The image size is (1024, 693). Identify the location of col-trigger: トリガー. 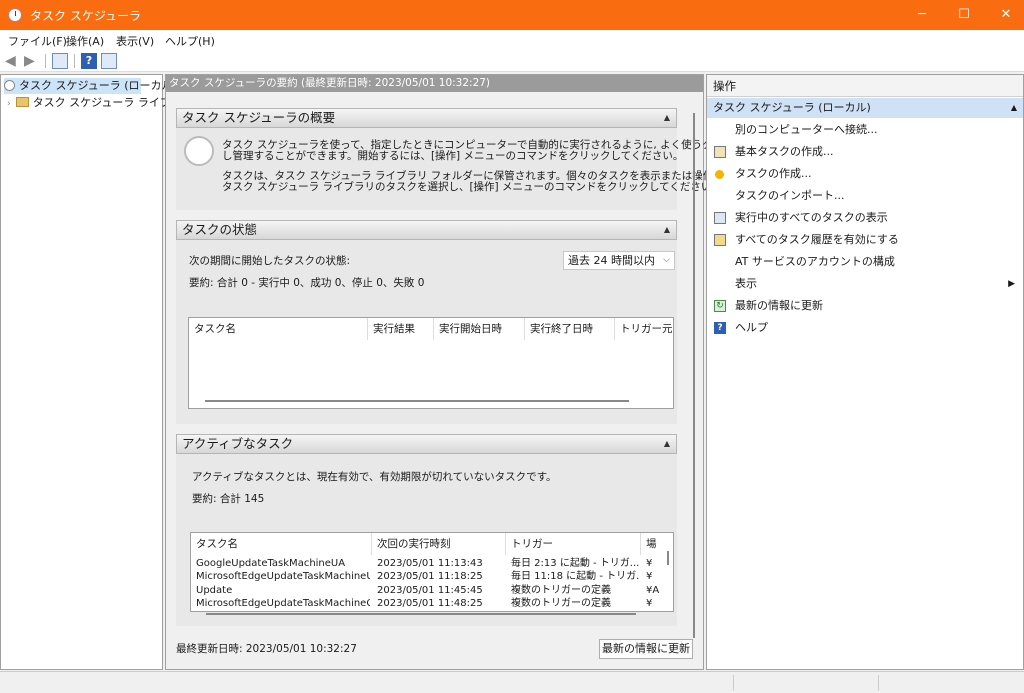
(573, 544).